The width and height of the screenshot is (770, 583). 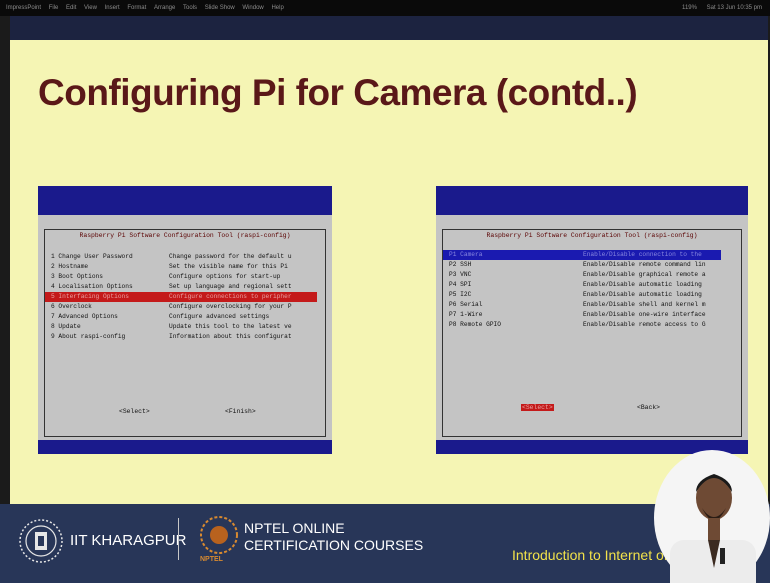 What do you see at coordinates (211, 559) in the screenshot?
I see `nptel-logo-text: NPTEL` at bounding box center [211, 559].